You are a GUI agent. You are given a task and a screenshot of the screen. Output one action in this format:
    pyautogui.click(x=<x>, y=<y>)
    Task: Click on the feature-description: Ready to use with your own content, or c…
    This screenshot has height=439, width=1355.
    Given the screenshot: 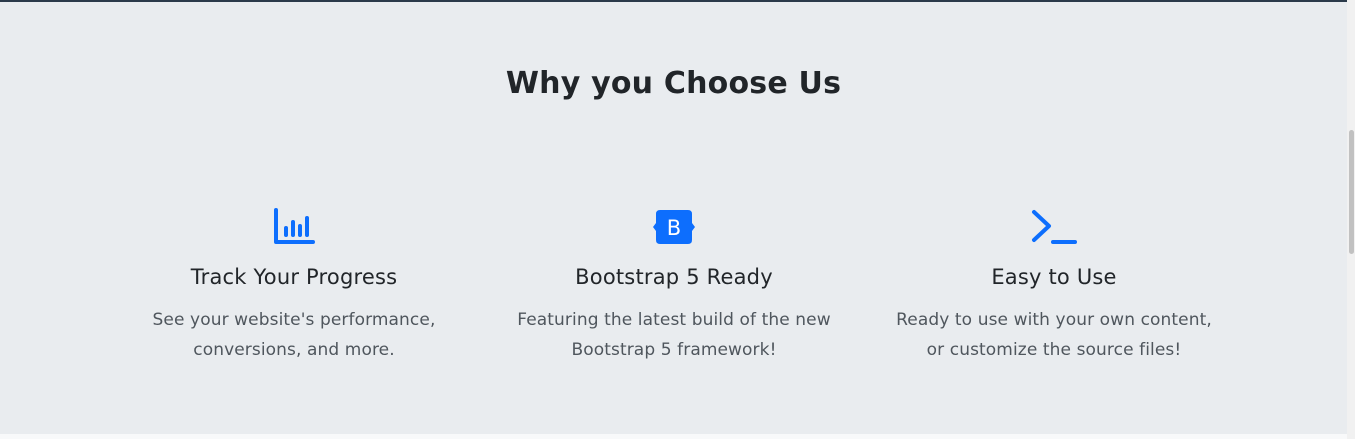 What is the action you would take?
    pyautogui.click(x=1054, y=335)
    